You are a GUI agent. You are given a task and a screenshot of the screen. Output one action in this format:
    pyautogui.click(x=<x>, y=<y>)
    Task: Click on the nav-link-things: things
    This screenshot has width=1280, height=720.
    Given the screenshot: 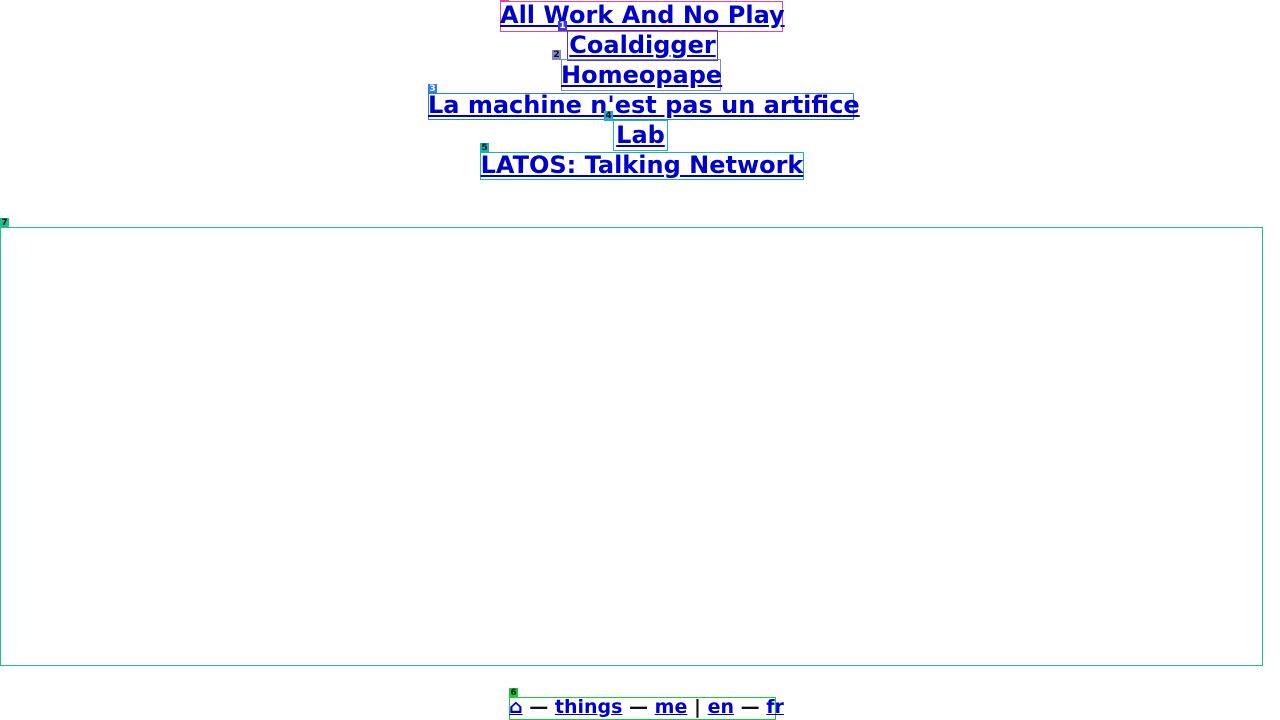 What is the action you would take?
    pyautogui.click(x=589, y=707)
    